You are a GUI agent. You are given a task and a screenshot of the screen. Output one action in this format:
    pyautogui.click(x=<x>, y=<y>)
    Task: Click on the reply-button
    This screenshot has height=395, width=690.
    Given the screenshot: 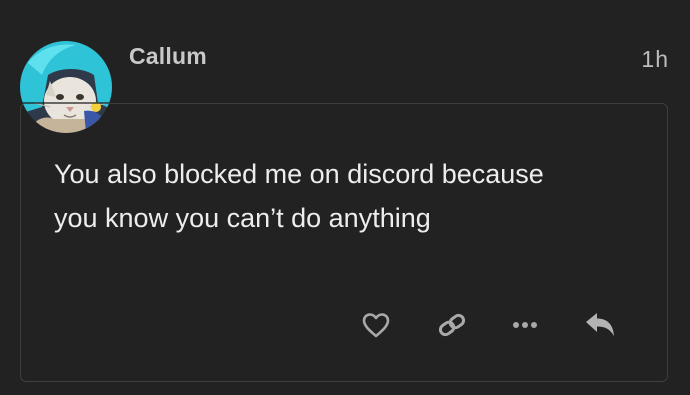 What is the action you would take?
    pyautogui.click(x=600, y=325)
    